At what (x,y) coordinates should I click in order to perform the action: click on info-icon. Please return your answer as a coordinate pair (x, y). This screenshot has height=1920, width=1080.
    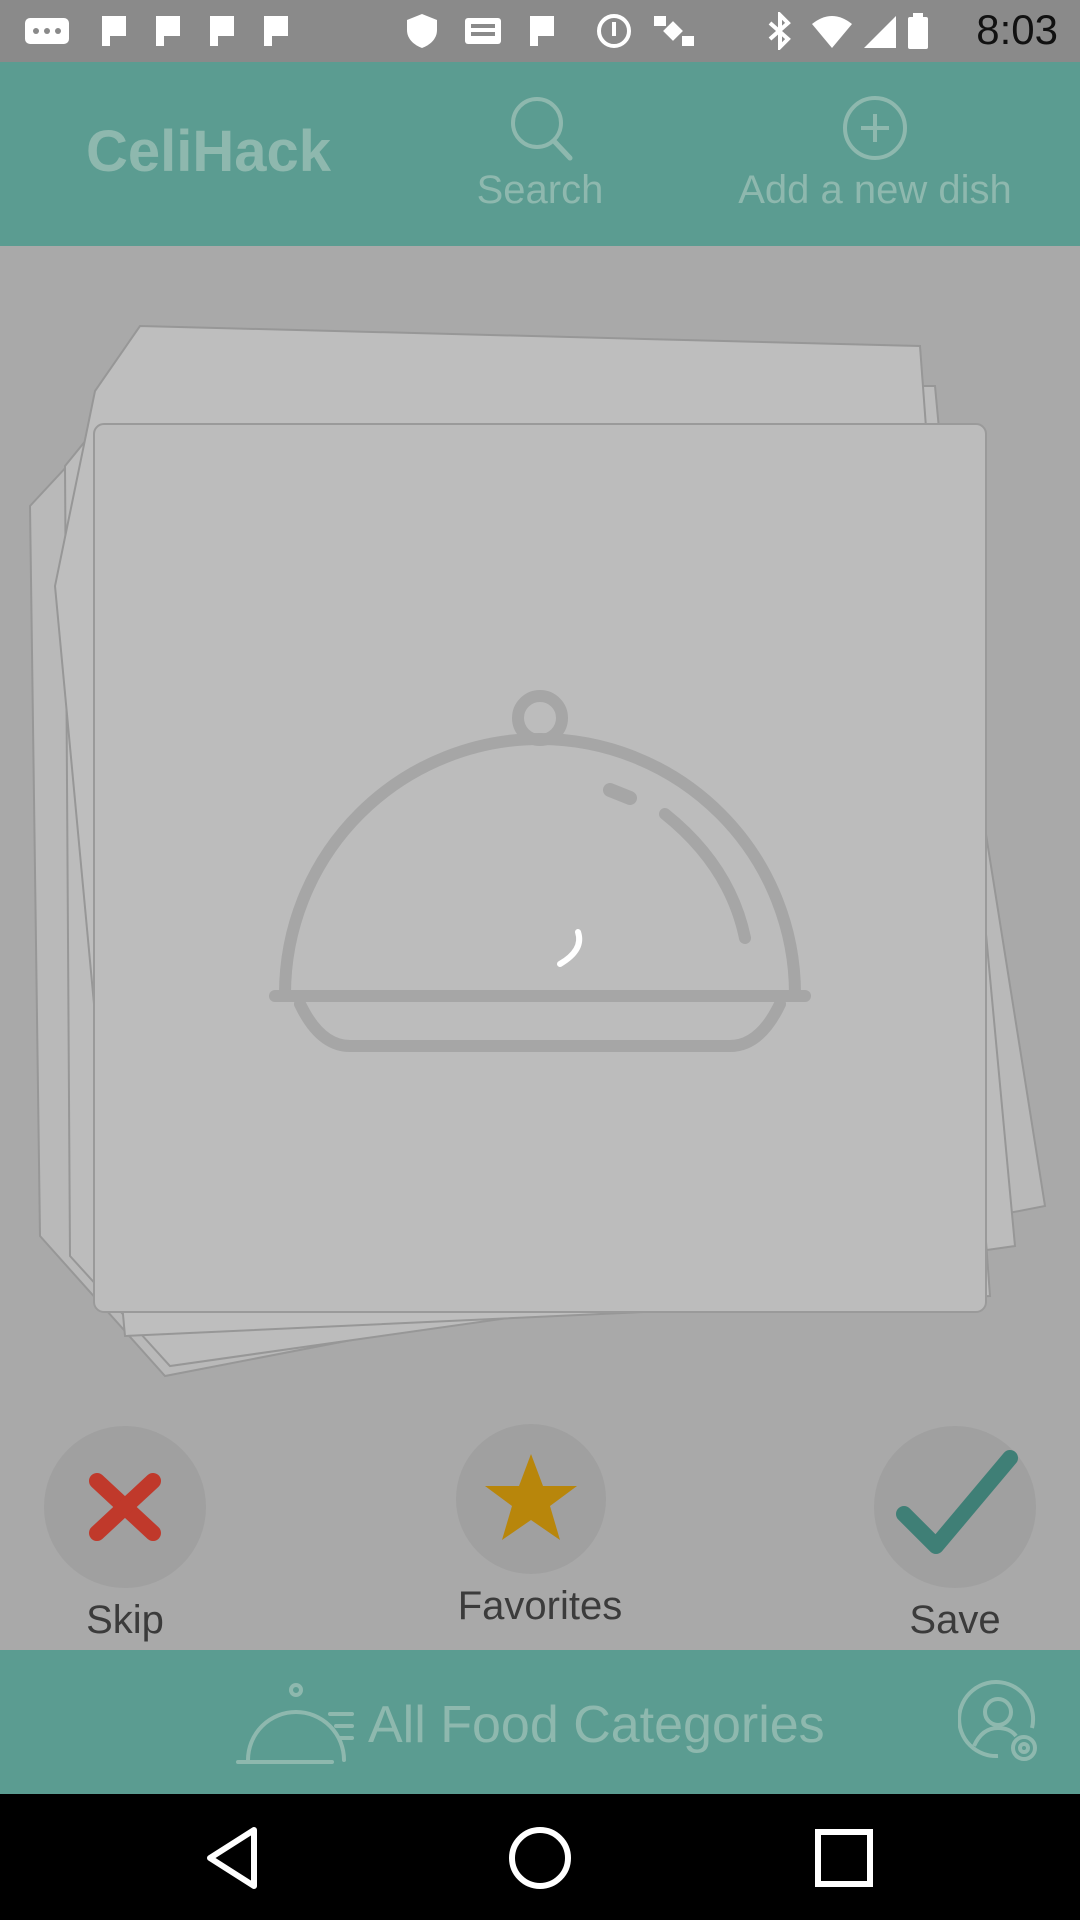
    Looking at the image, I should click on (614, 31).